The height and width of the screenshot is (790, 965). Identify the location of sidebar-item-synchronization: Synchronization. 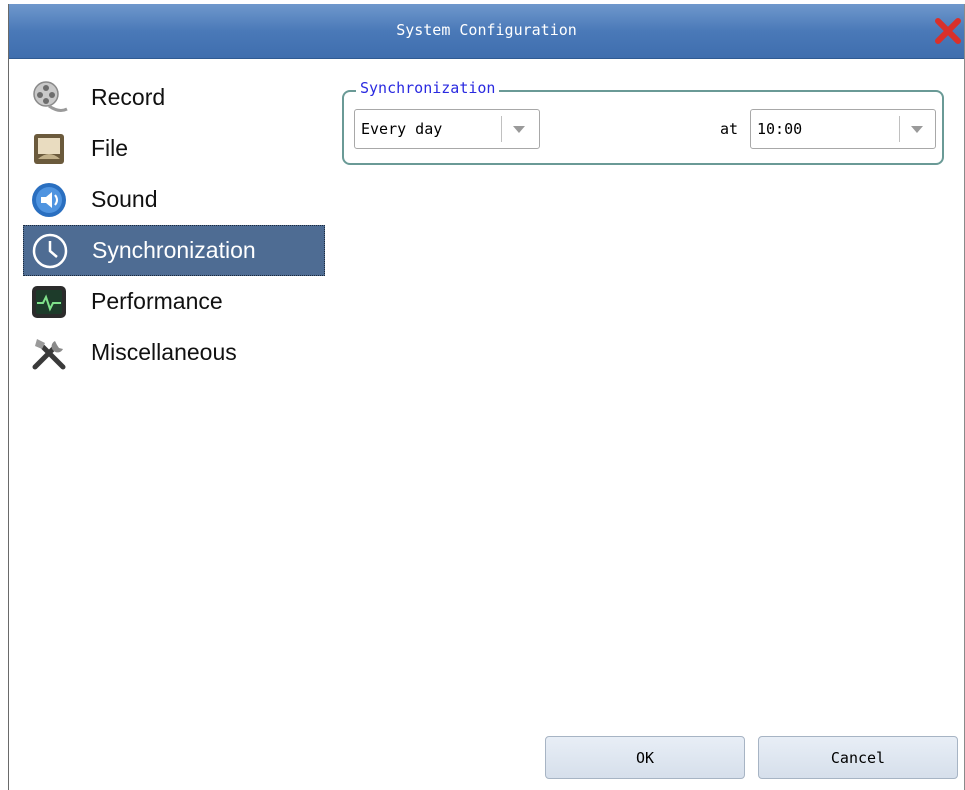
(174, 250).